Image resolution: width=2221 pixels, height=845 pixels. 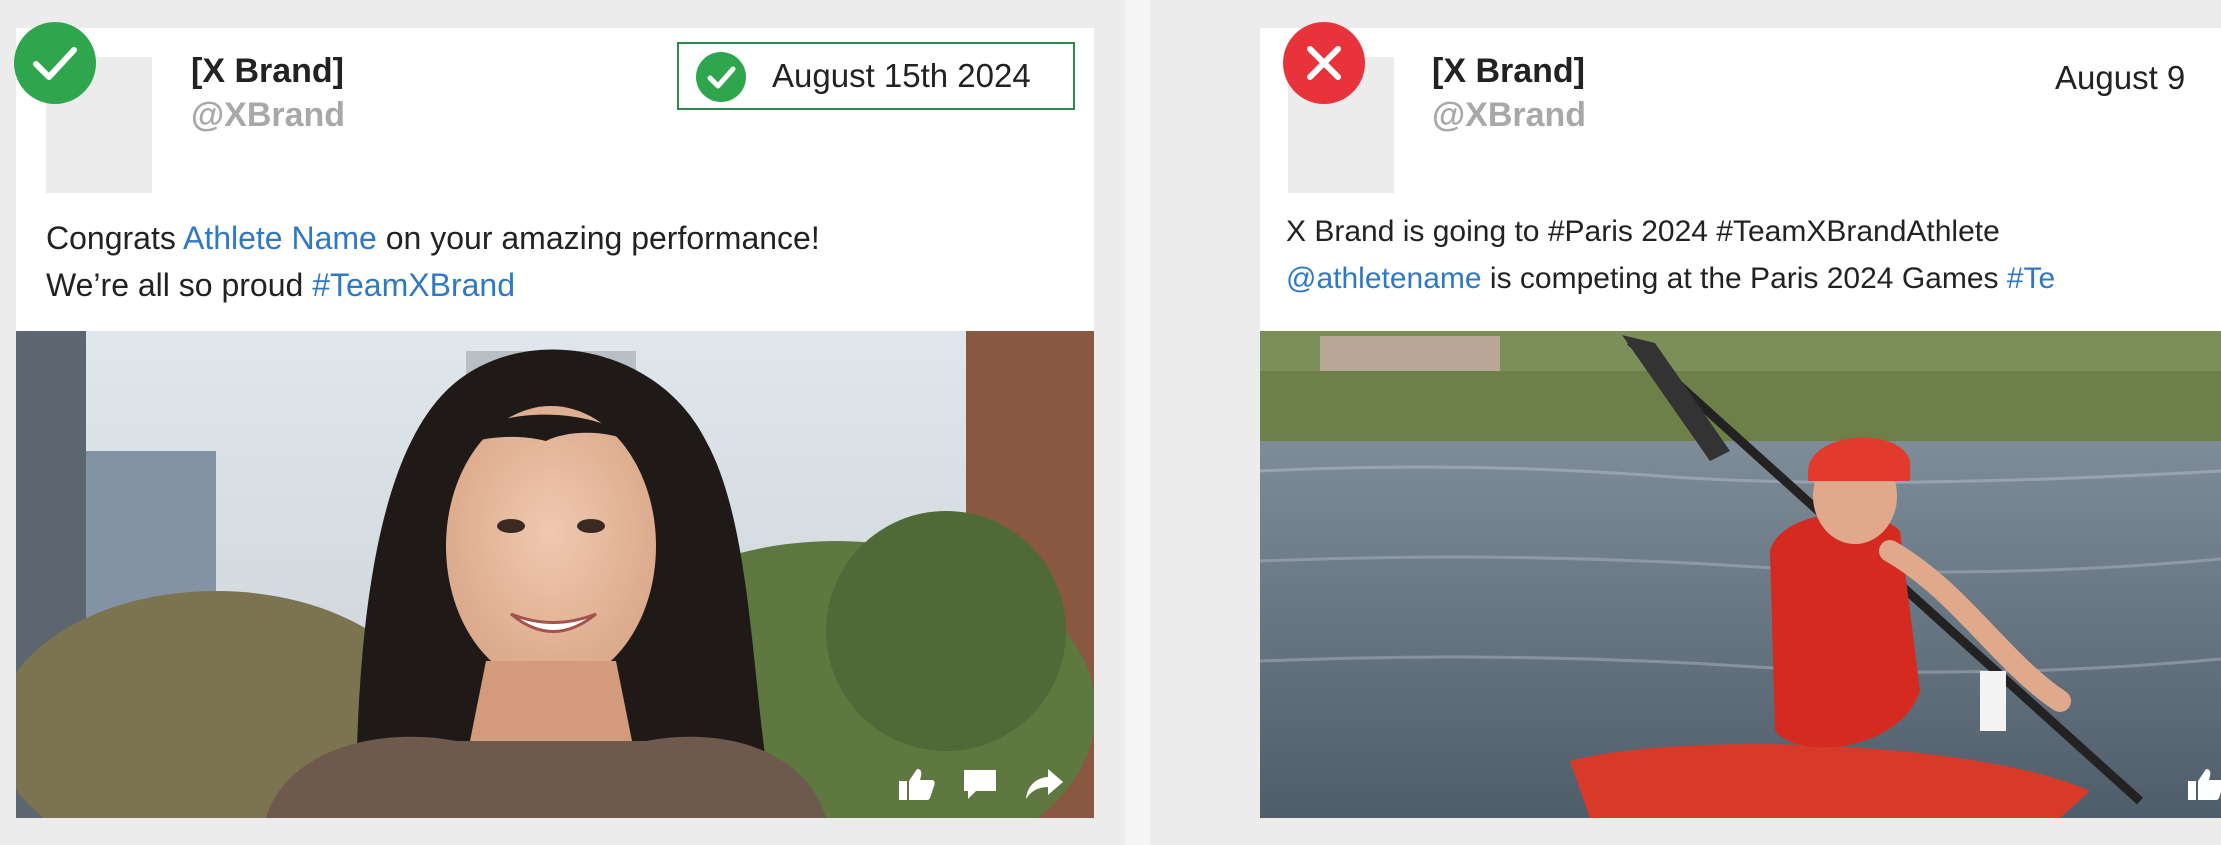 I want to click on comment-icon, so click(x=980, y=786).